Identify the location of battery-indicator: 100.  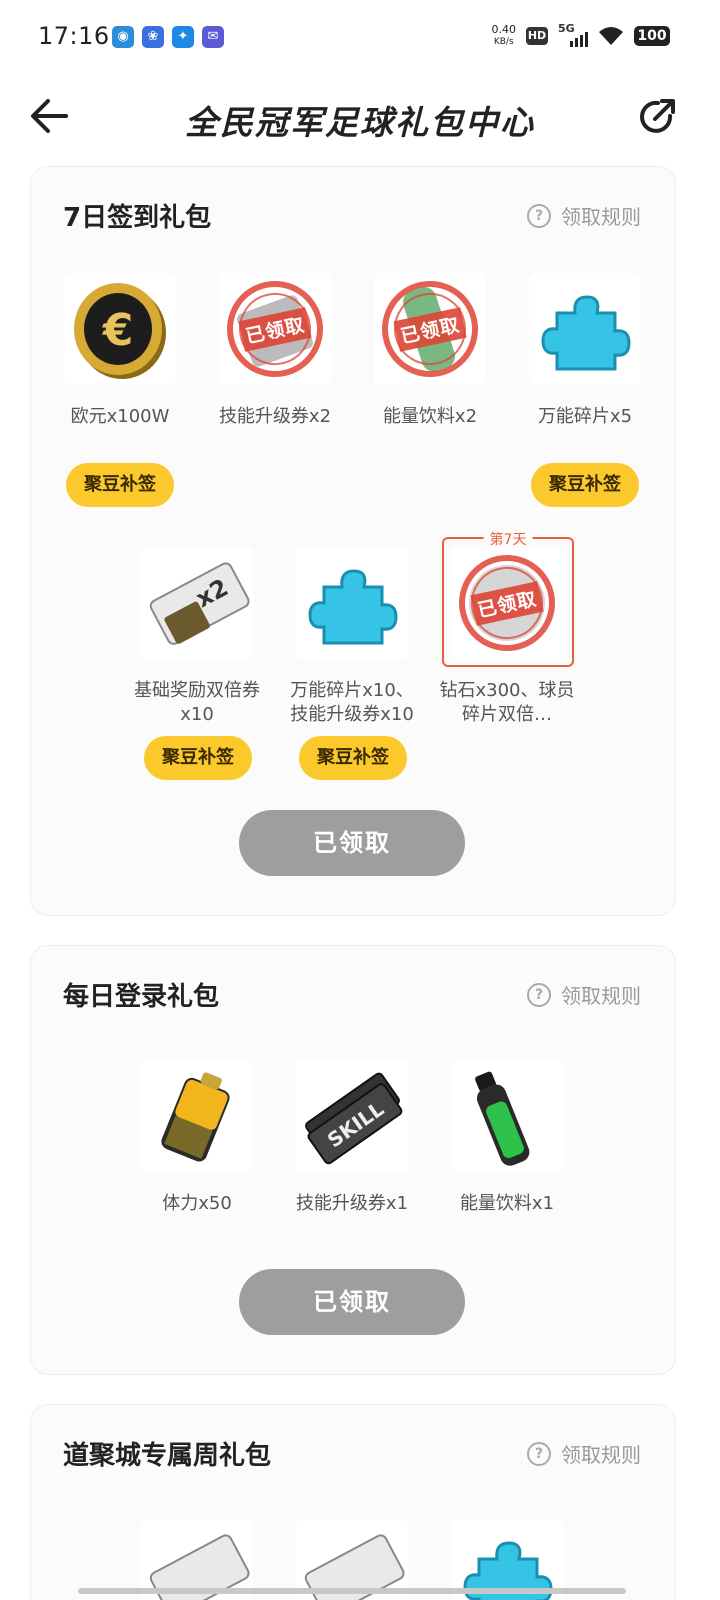
(652, 36).